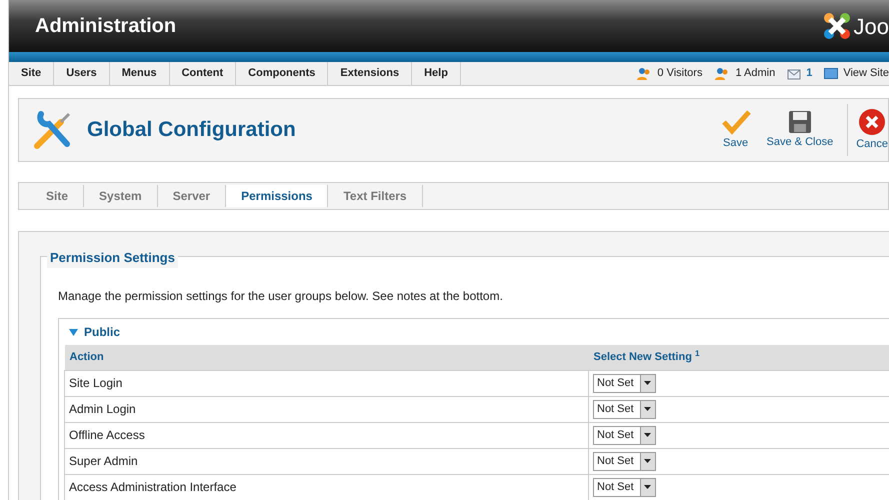  I want to click on status-text: 1 Admin, so click(755, 74).